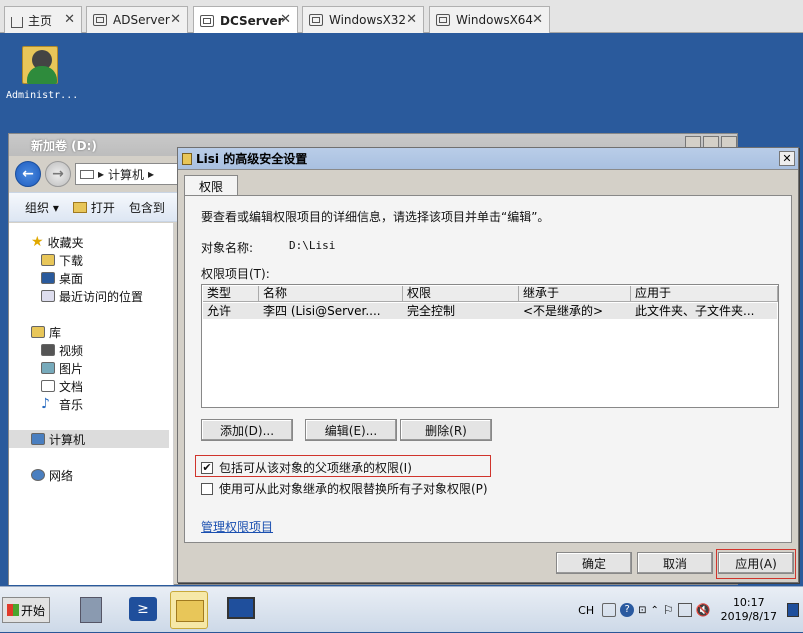 This screenshot has width=803, height=633. I want to click on server-icon, so click(91, 610).